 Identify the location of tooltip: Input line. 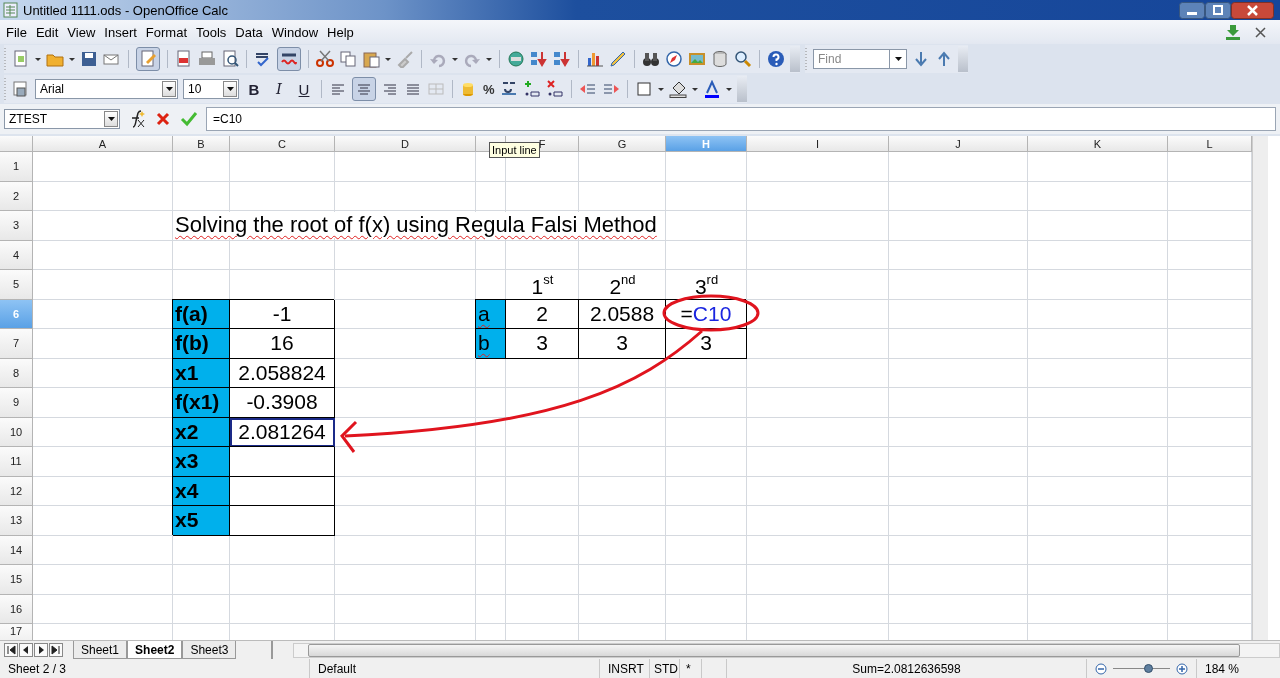
(514, 150).